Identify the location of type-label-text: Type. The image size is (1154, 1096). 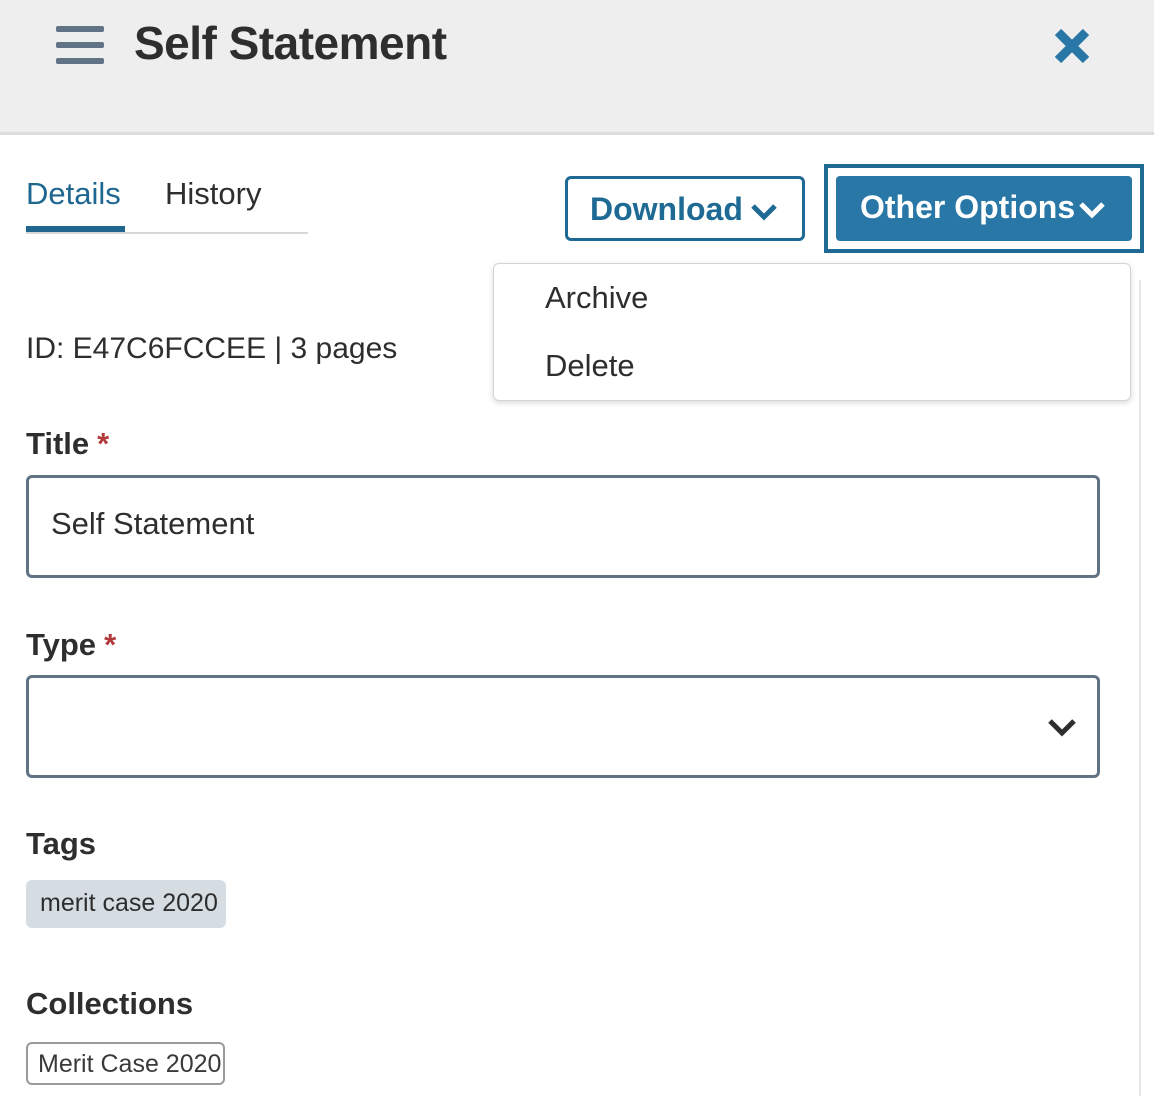
(61, 644).